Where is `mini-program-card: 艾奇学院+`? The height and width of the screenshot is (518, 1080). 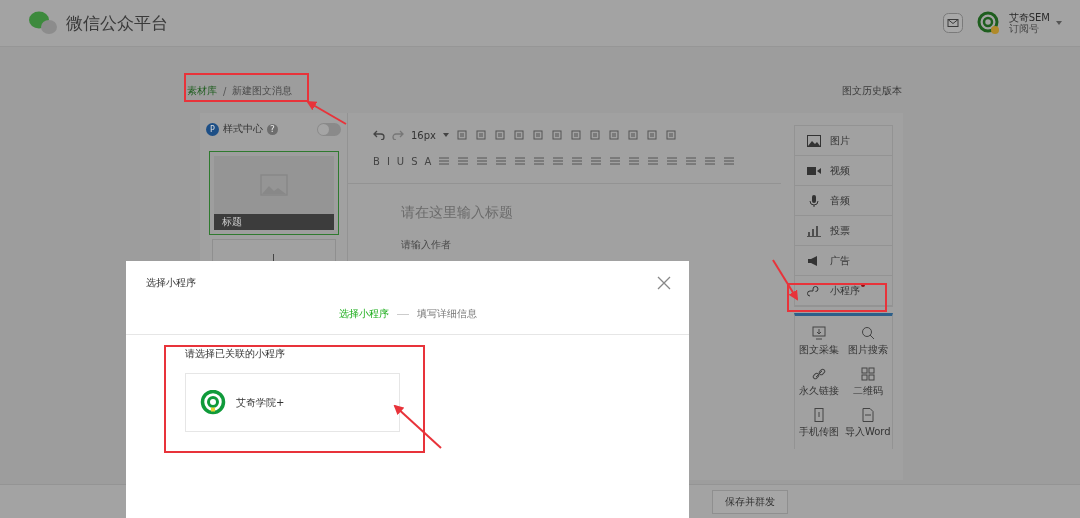
mini-program-card: 艾奇学院+ is located at coordinates (292, 402).